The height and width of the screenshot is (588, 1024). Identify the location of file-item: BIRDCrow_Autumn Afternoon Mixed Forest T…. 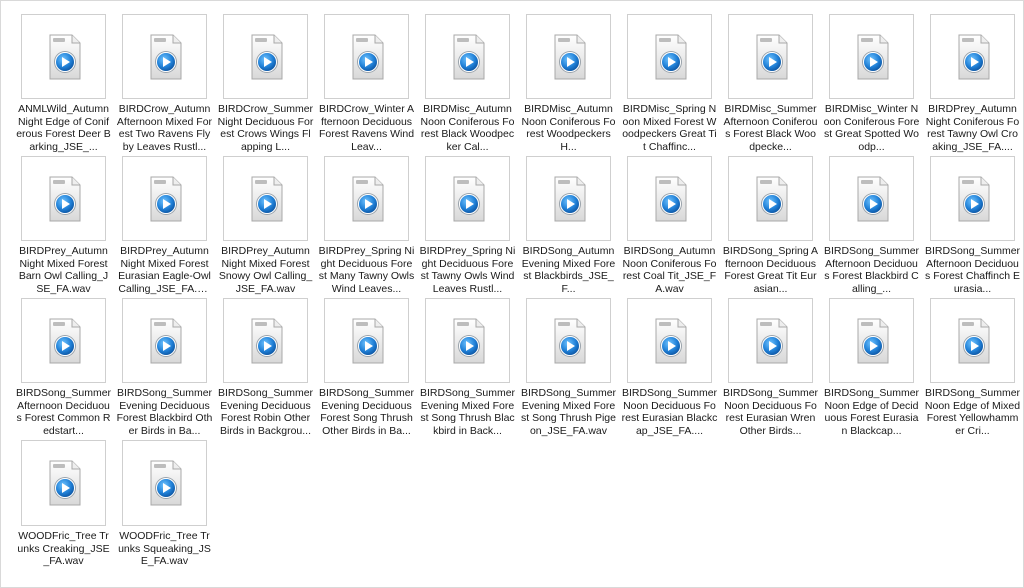
(164, 82).